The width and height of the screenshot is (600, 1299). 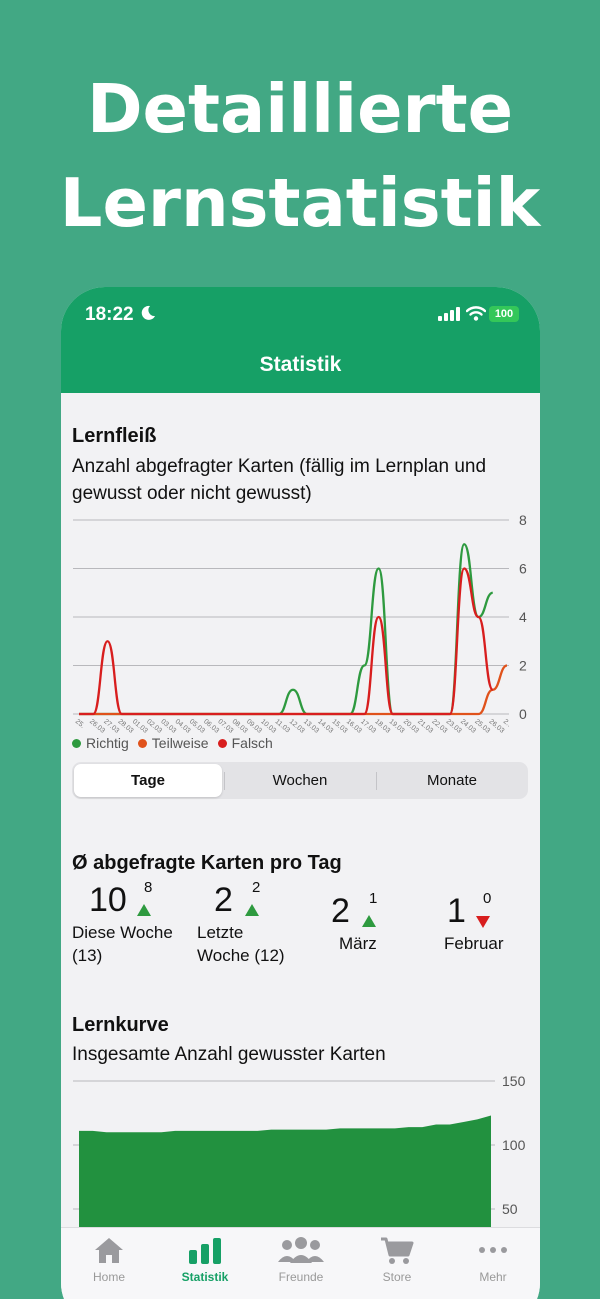 What do you see at coordinates (297, 726) in the screenshot?
I see `x-tick-label: 12.03` at bounding box center [297, 726].